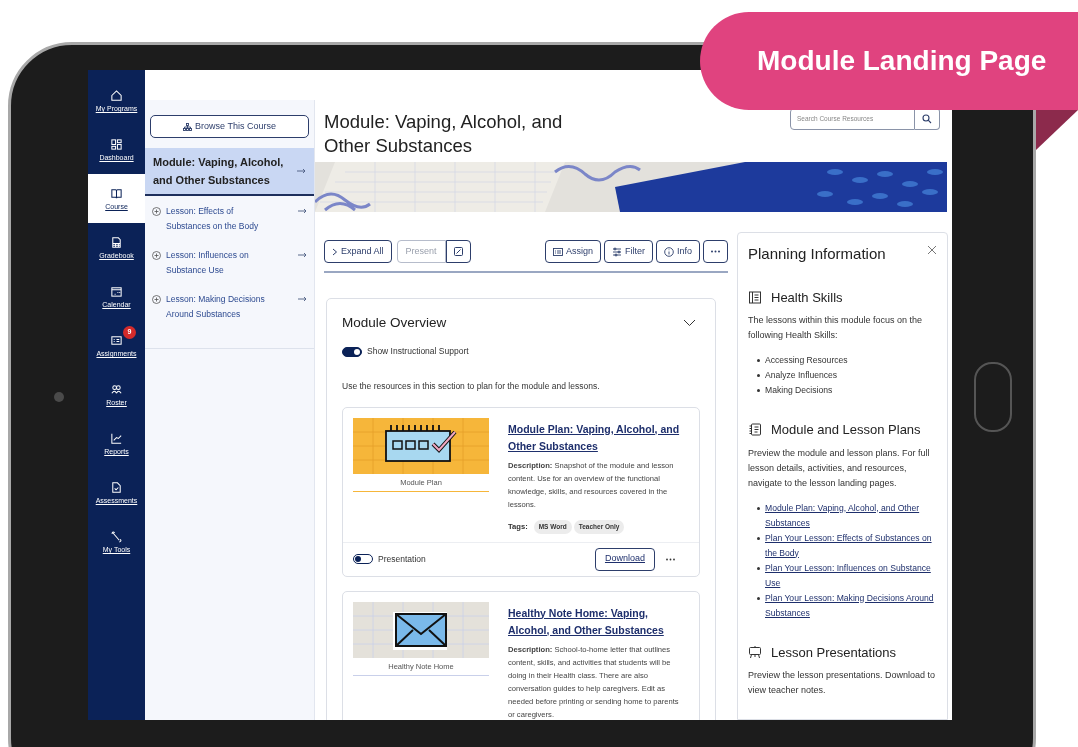 This screenshot has width=1078, height=747. I want to click on more-options-button, so click(715, 251).